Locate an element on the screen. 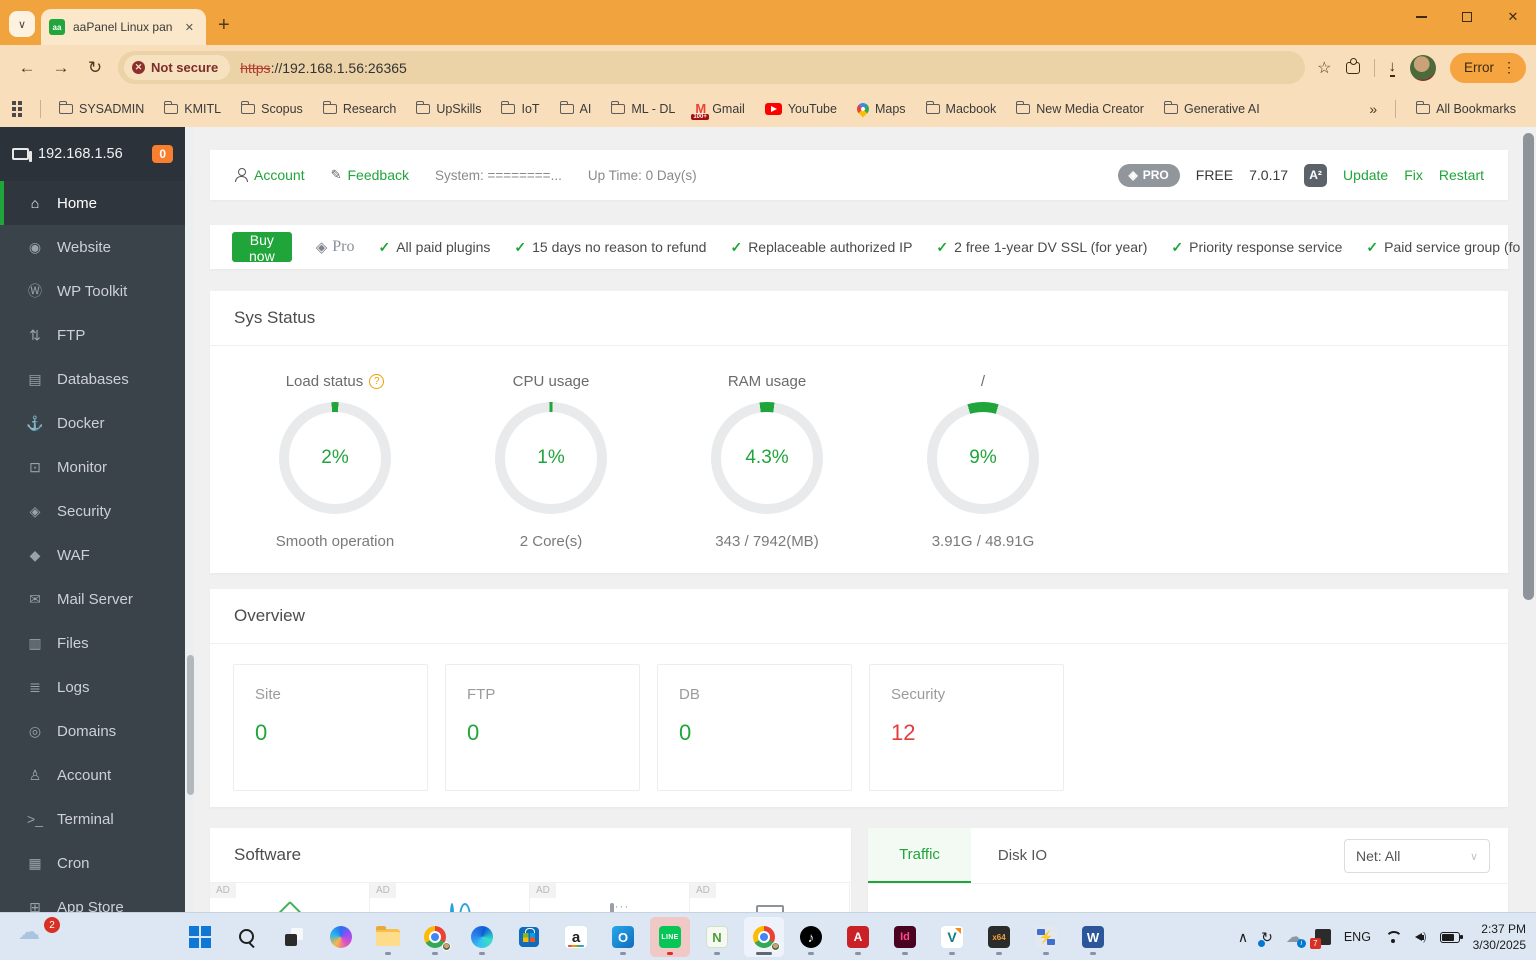  sidebar-item: ⇅ FTP is located at coordinates (92, 335).